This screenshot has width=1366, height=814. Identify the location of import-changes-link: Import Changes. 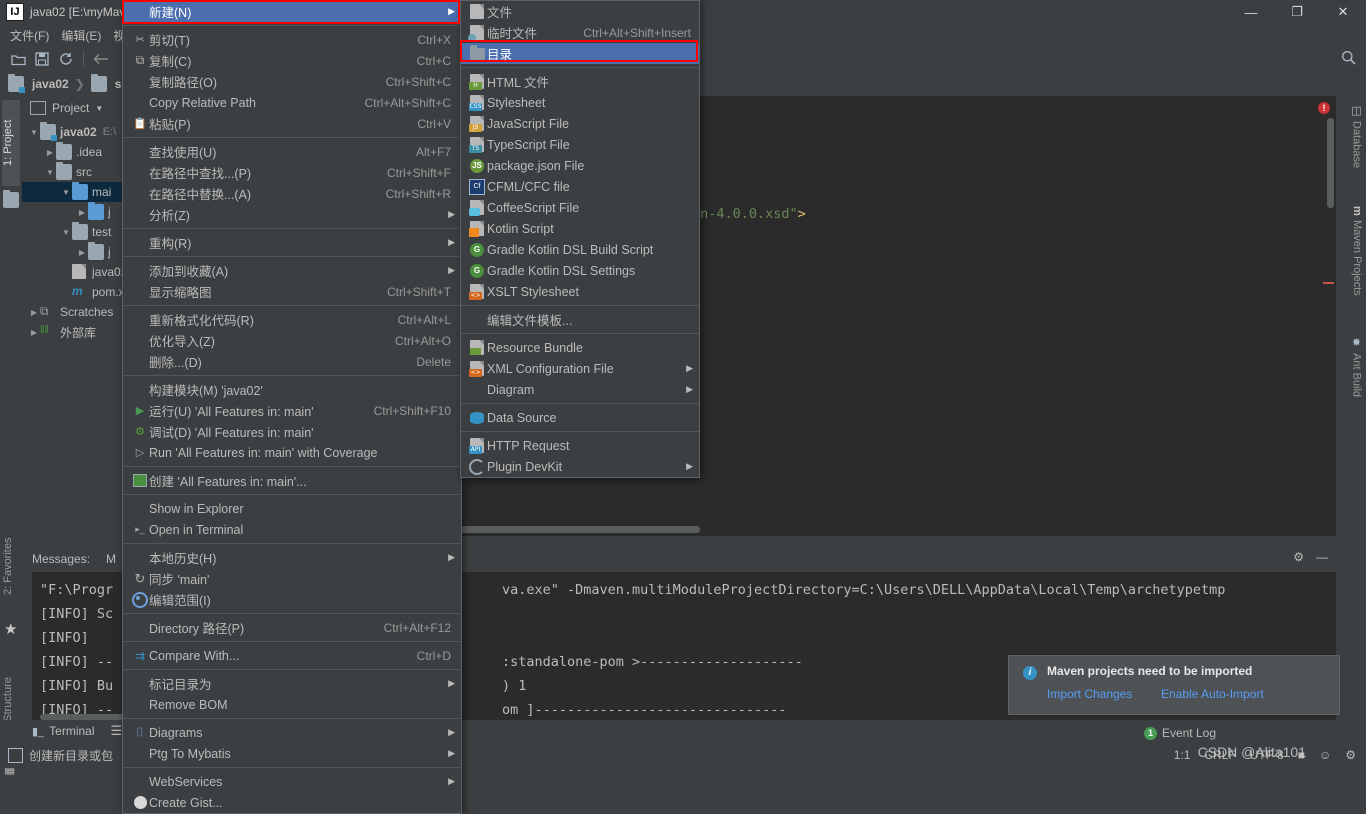
(1089, 694).